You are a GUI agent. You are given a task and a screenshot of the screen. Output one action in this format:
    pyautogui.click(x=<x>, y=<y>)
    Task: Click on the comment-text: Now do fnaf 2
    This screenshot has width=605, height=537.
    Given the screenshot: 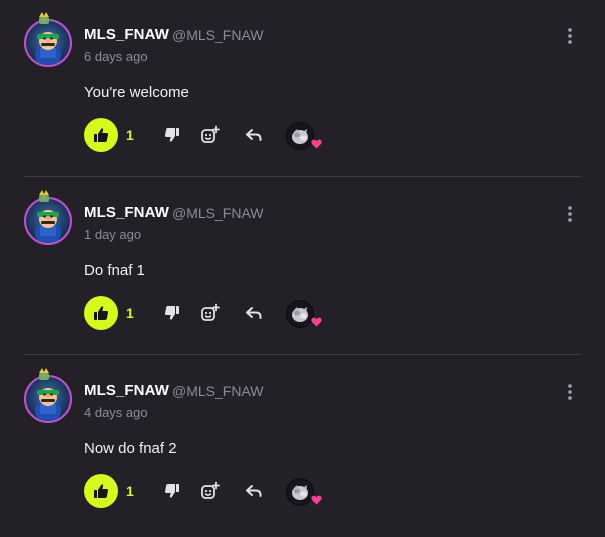 What is the action you would take?
    pyautogui.click(x=130, y=448)
    